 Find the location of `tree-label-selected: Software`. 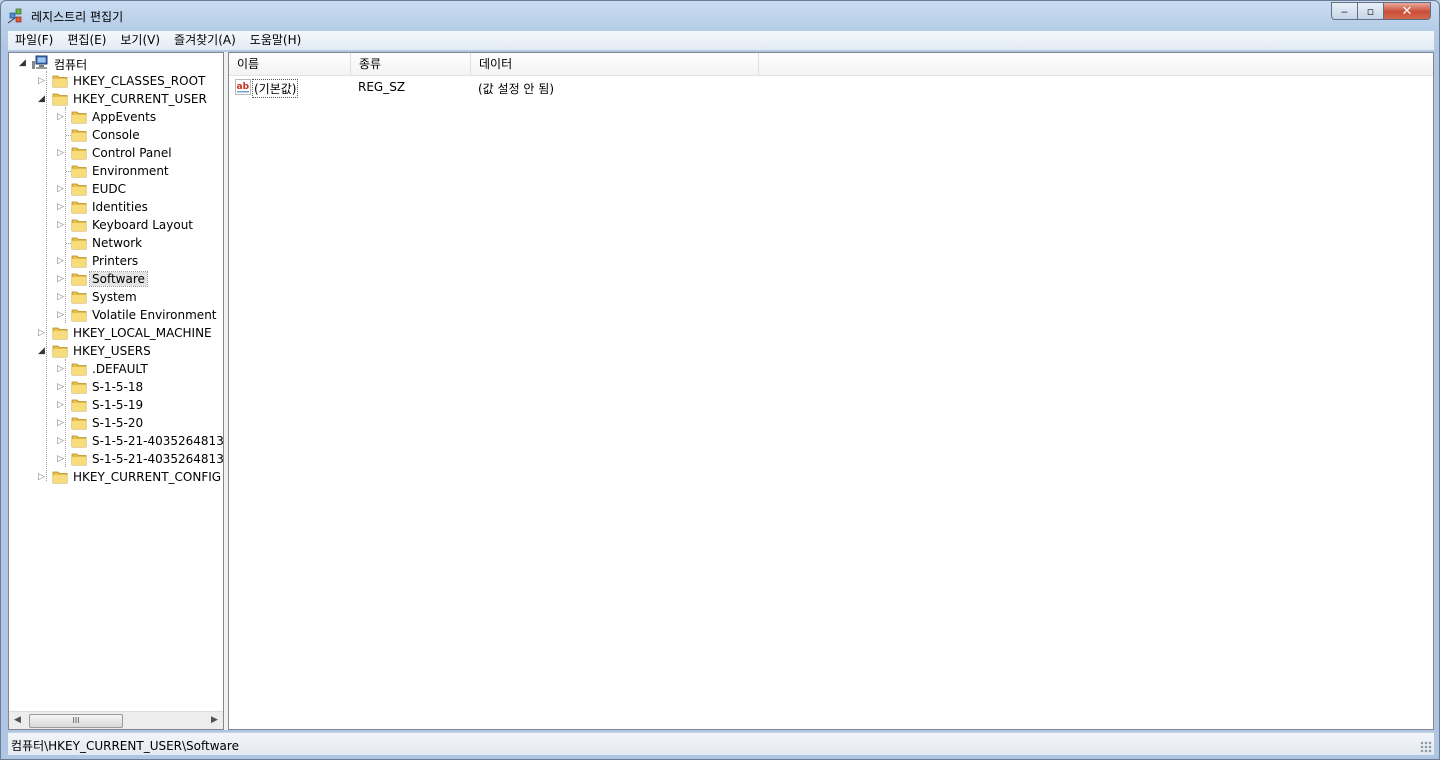

tree-label-selected: Software is located at coordinates (118, 279).